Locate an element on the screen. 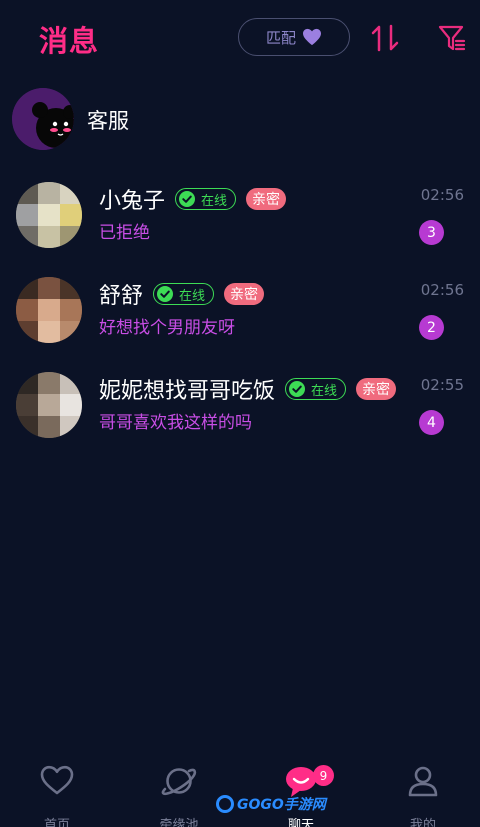 This screenshot has height=827, width=480. cat-avatar-icon is located at coordinates (43, 119).